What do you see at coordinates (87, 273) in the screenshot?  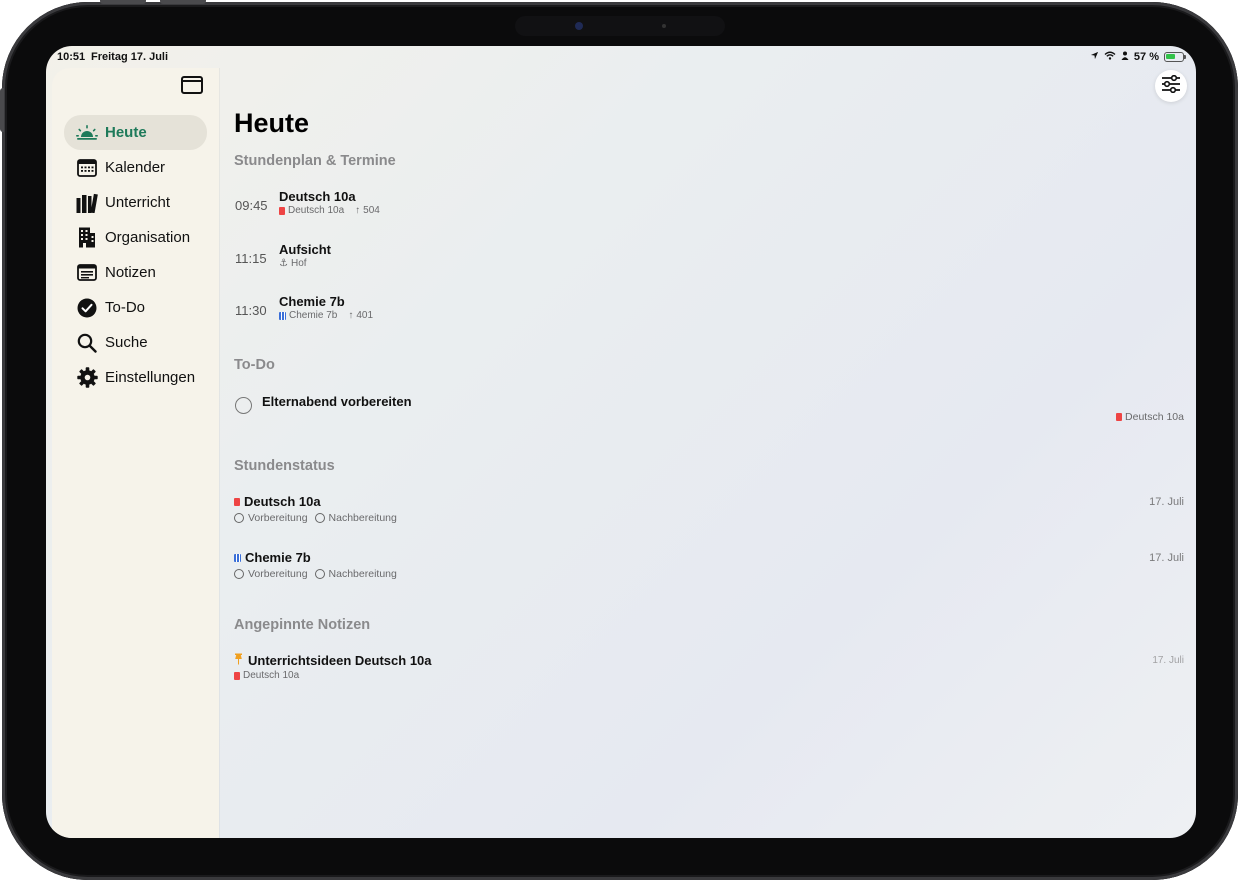 I see `notes-icon` at bounding box center [87, 273].